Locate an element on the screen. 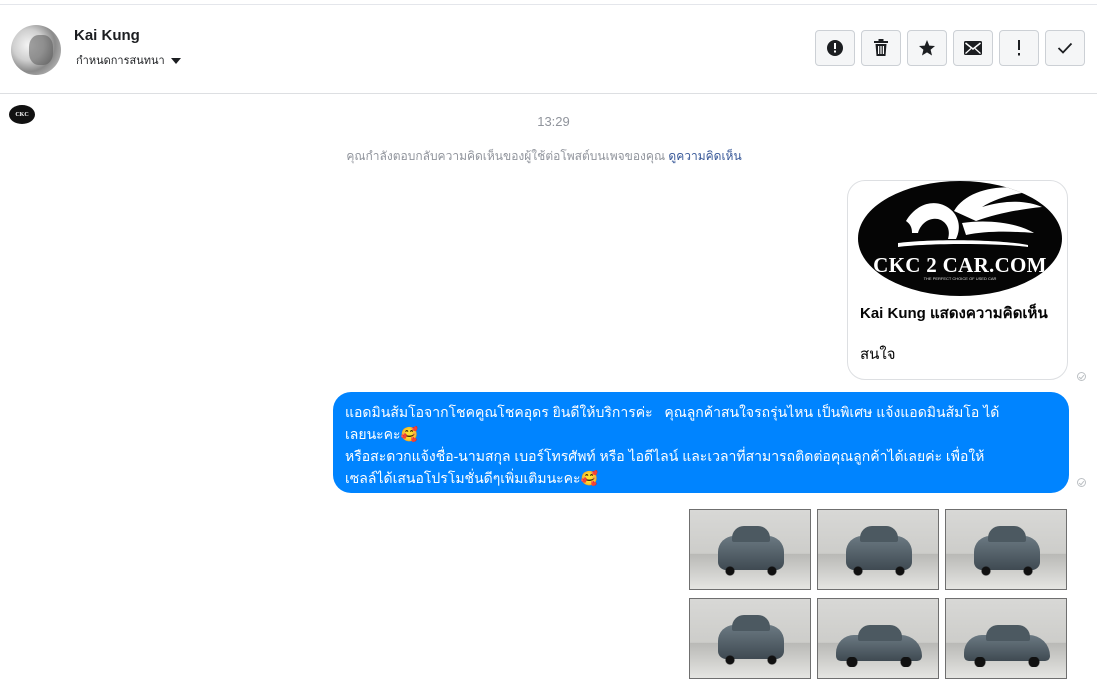  car-rear-image is located at coordinates (751, 640).